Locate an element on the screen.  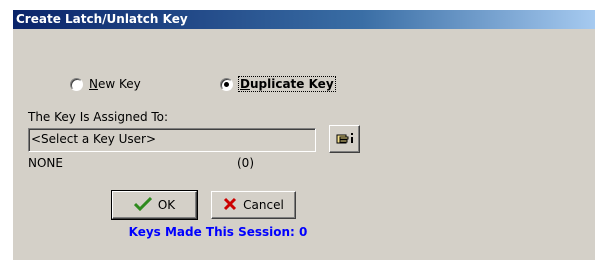
x-icon is located at coordinates (230, 205).